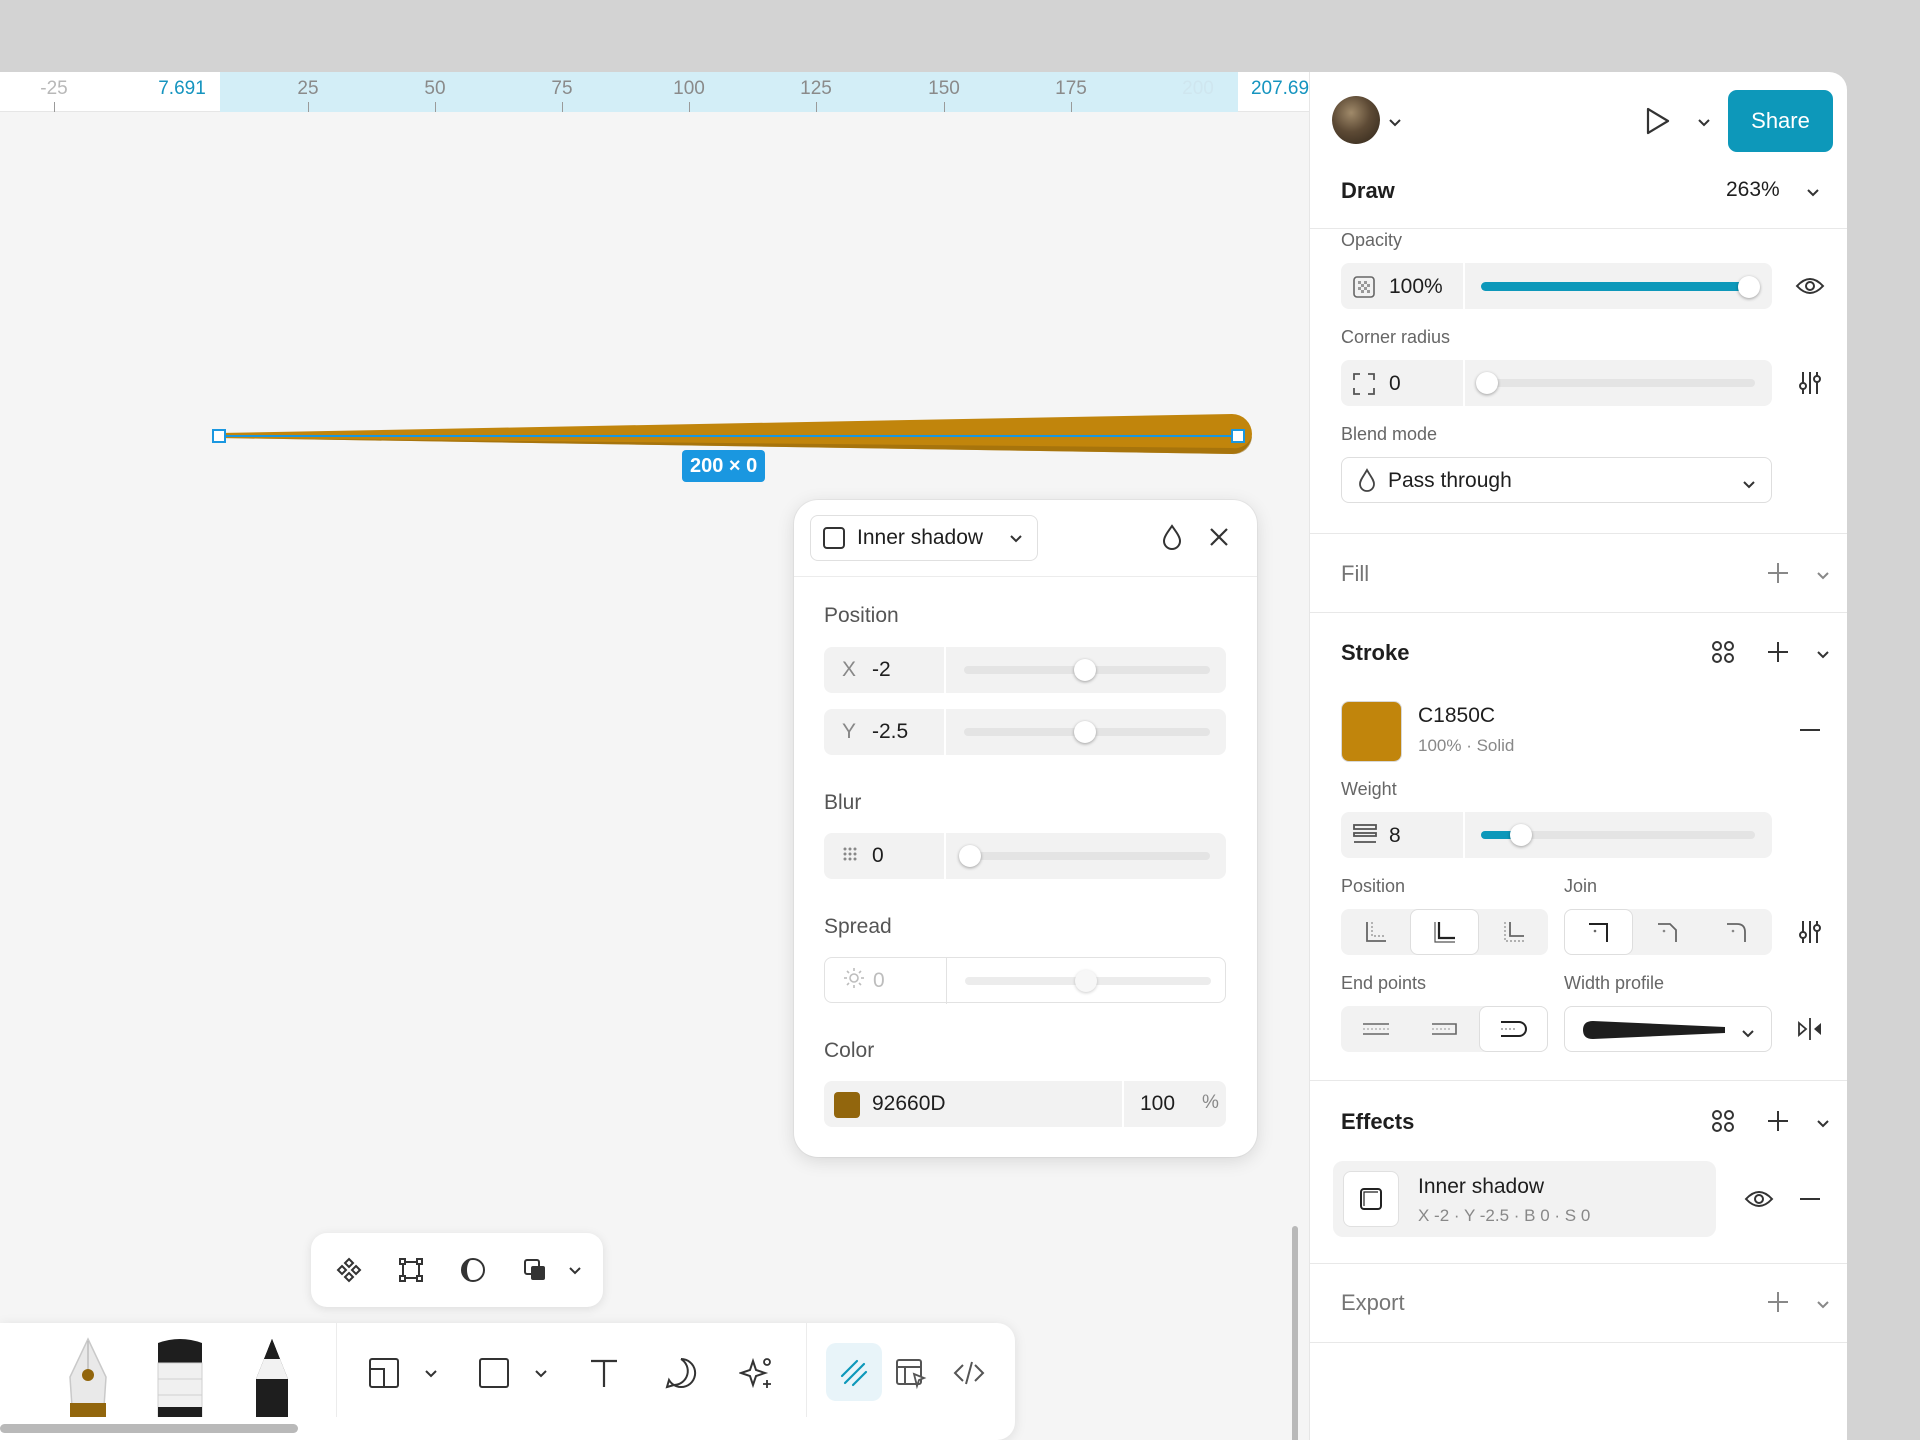 The width and height of the screenshot is (1920, 1440). What do you see at coordinates (494, 1373) in the screenshot?
I see `rectangle-tool-icon` at bounding box center [494, 1373].